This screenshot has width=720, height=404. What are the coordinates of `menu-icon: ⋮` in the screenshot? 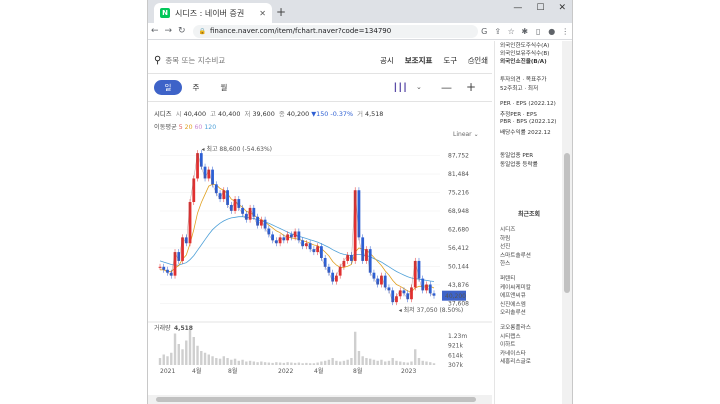 It's located at (566, 31).